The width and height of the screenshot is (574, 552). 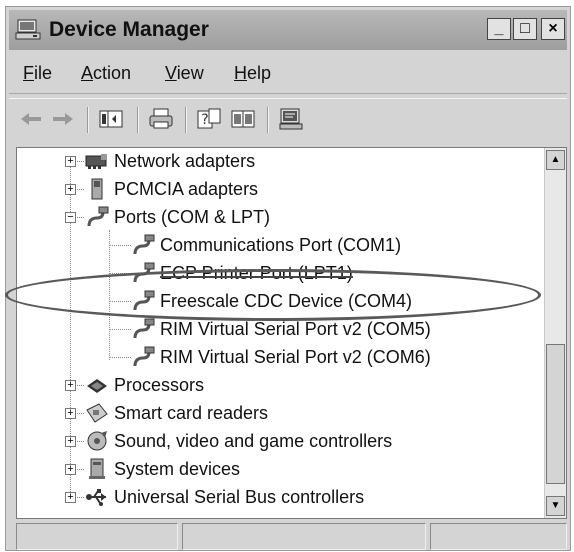 I want to click on tree-node-ports: Ports (COM & LPT), so click(x=177, y=217).